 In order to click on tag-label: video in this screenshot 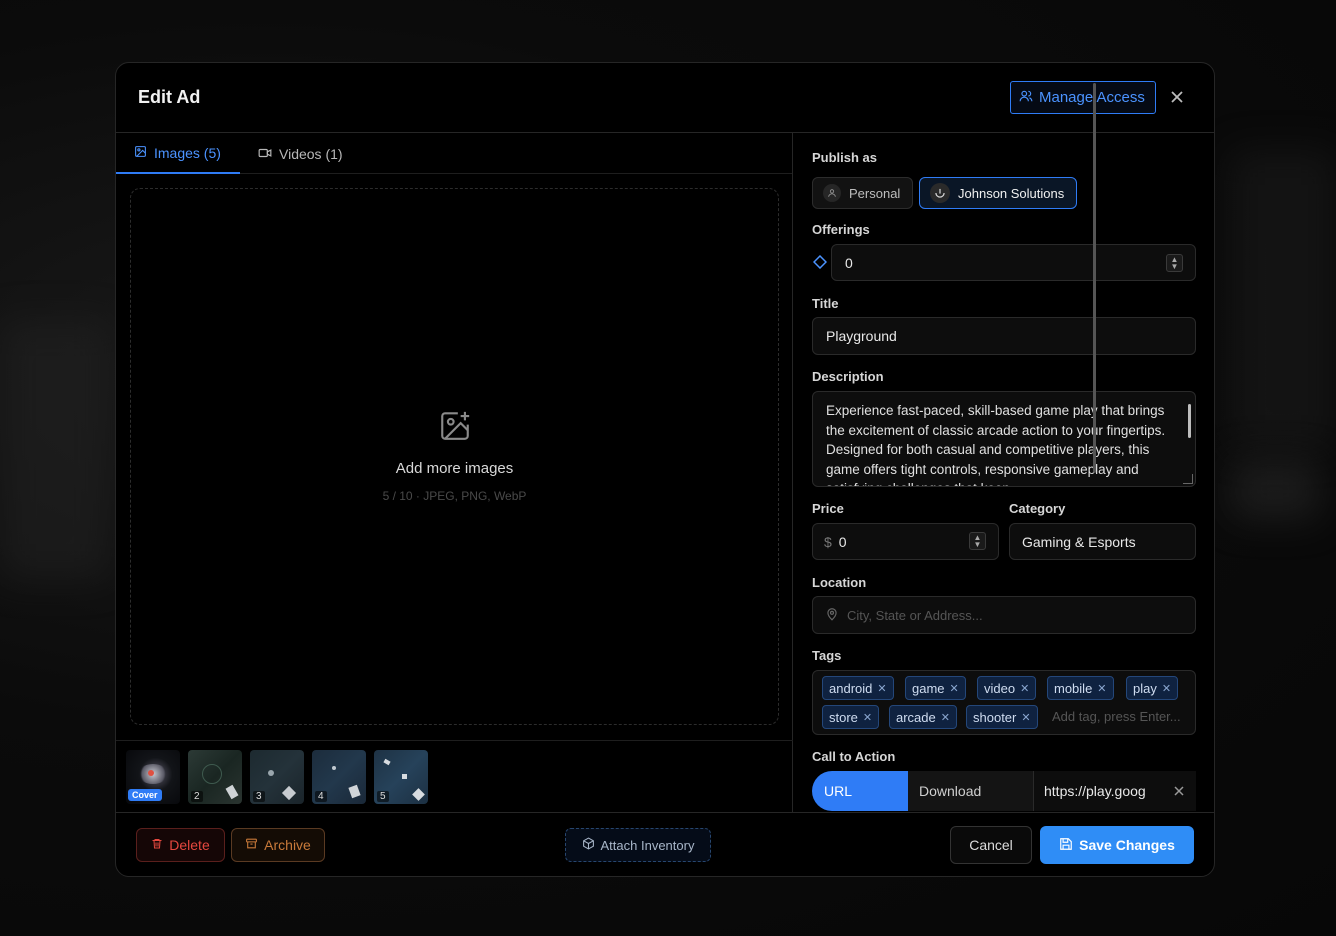, I will do `click(1000, 688)`.